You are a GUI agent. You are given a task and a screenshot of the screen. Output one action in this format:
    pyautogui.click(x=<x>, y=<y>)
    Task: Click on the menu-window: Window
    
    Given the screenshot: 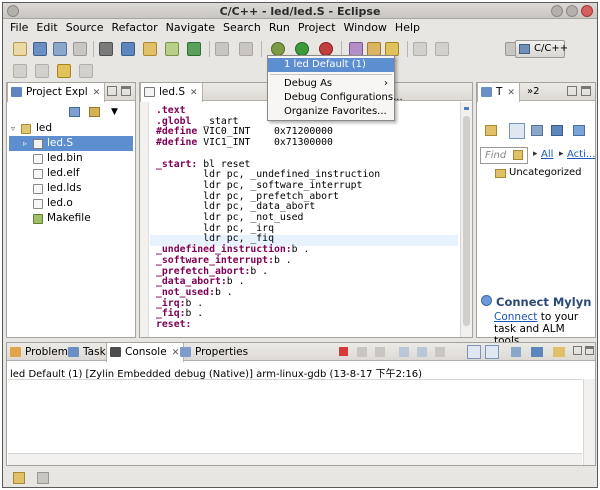 What is the action you would take?
    pyautogui.click(x=365, y=28)
    